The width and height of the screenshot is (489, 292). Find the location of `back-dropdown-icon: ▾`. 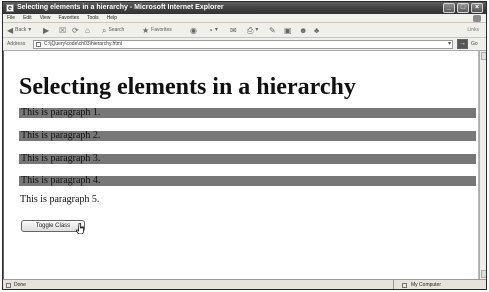

back-dropdown-icon: ▾ is located at coordinates (30, 30).